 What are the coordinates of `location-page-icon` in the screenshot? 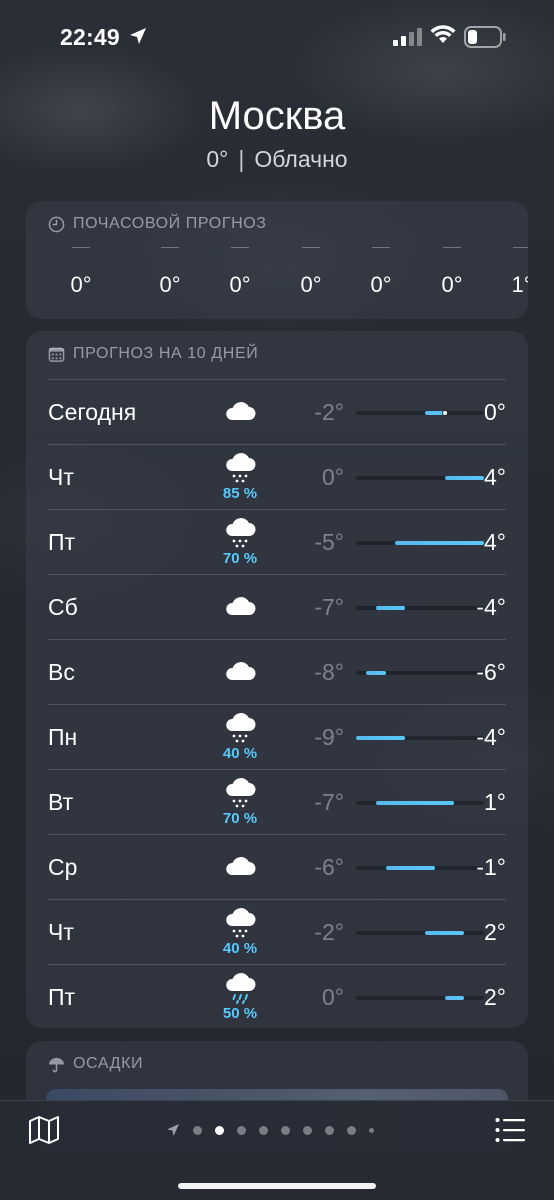 It's located at (173, 1130).